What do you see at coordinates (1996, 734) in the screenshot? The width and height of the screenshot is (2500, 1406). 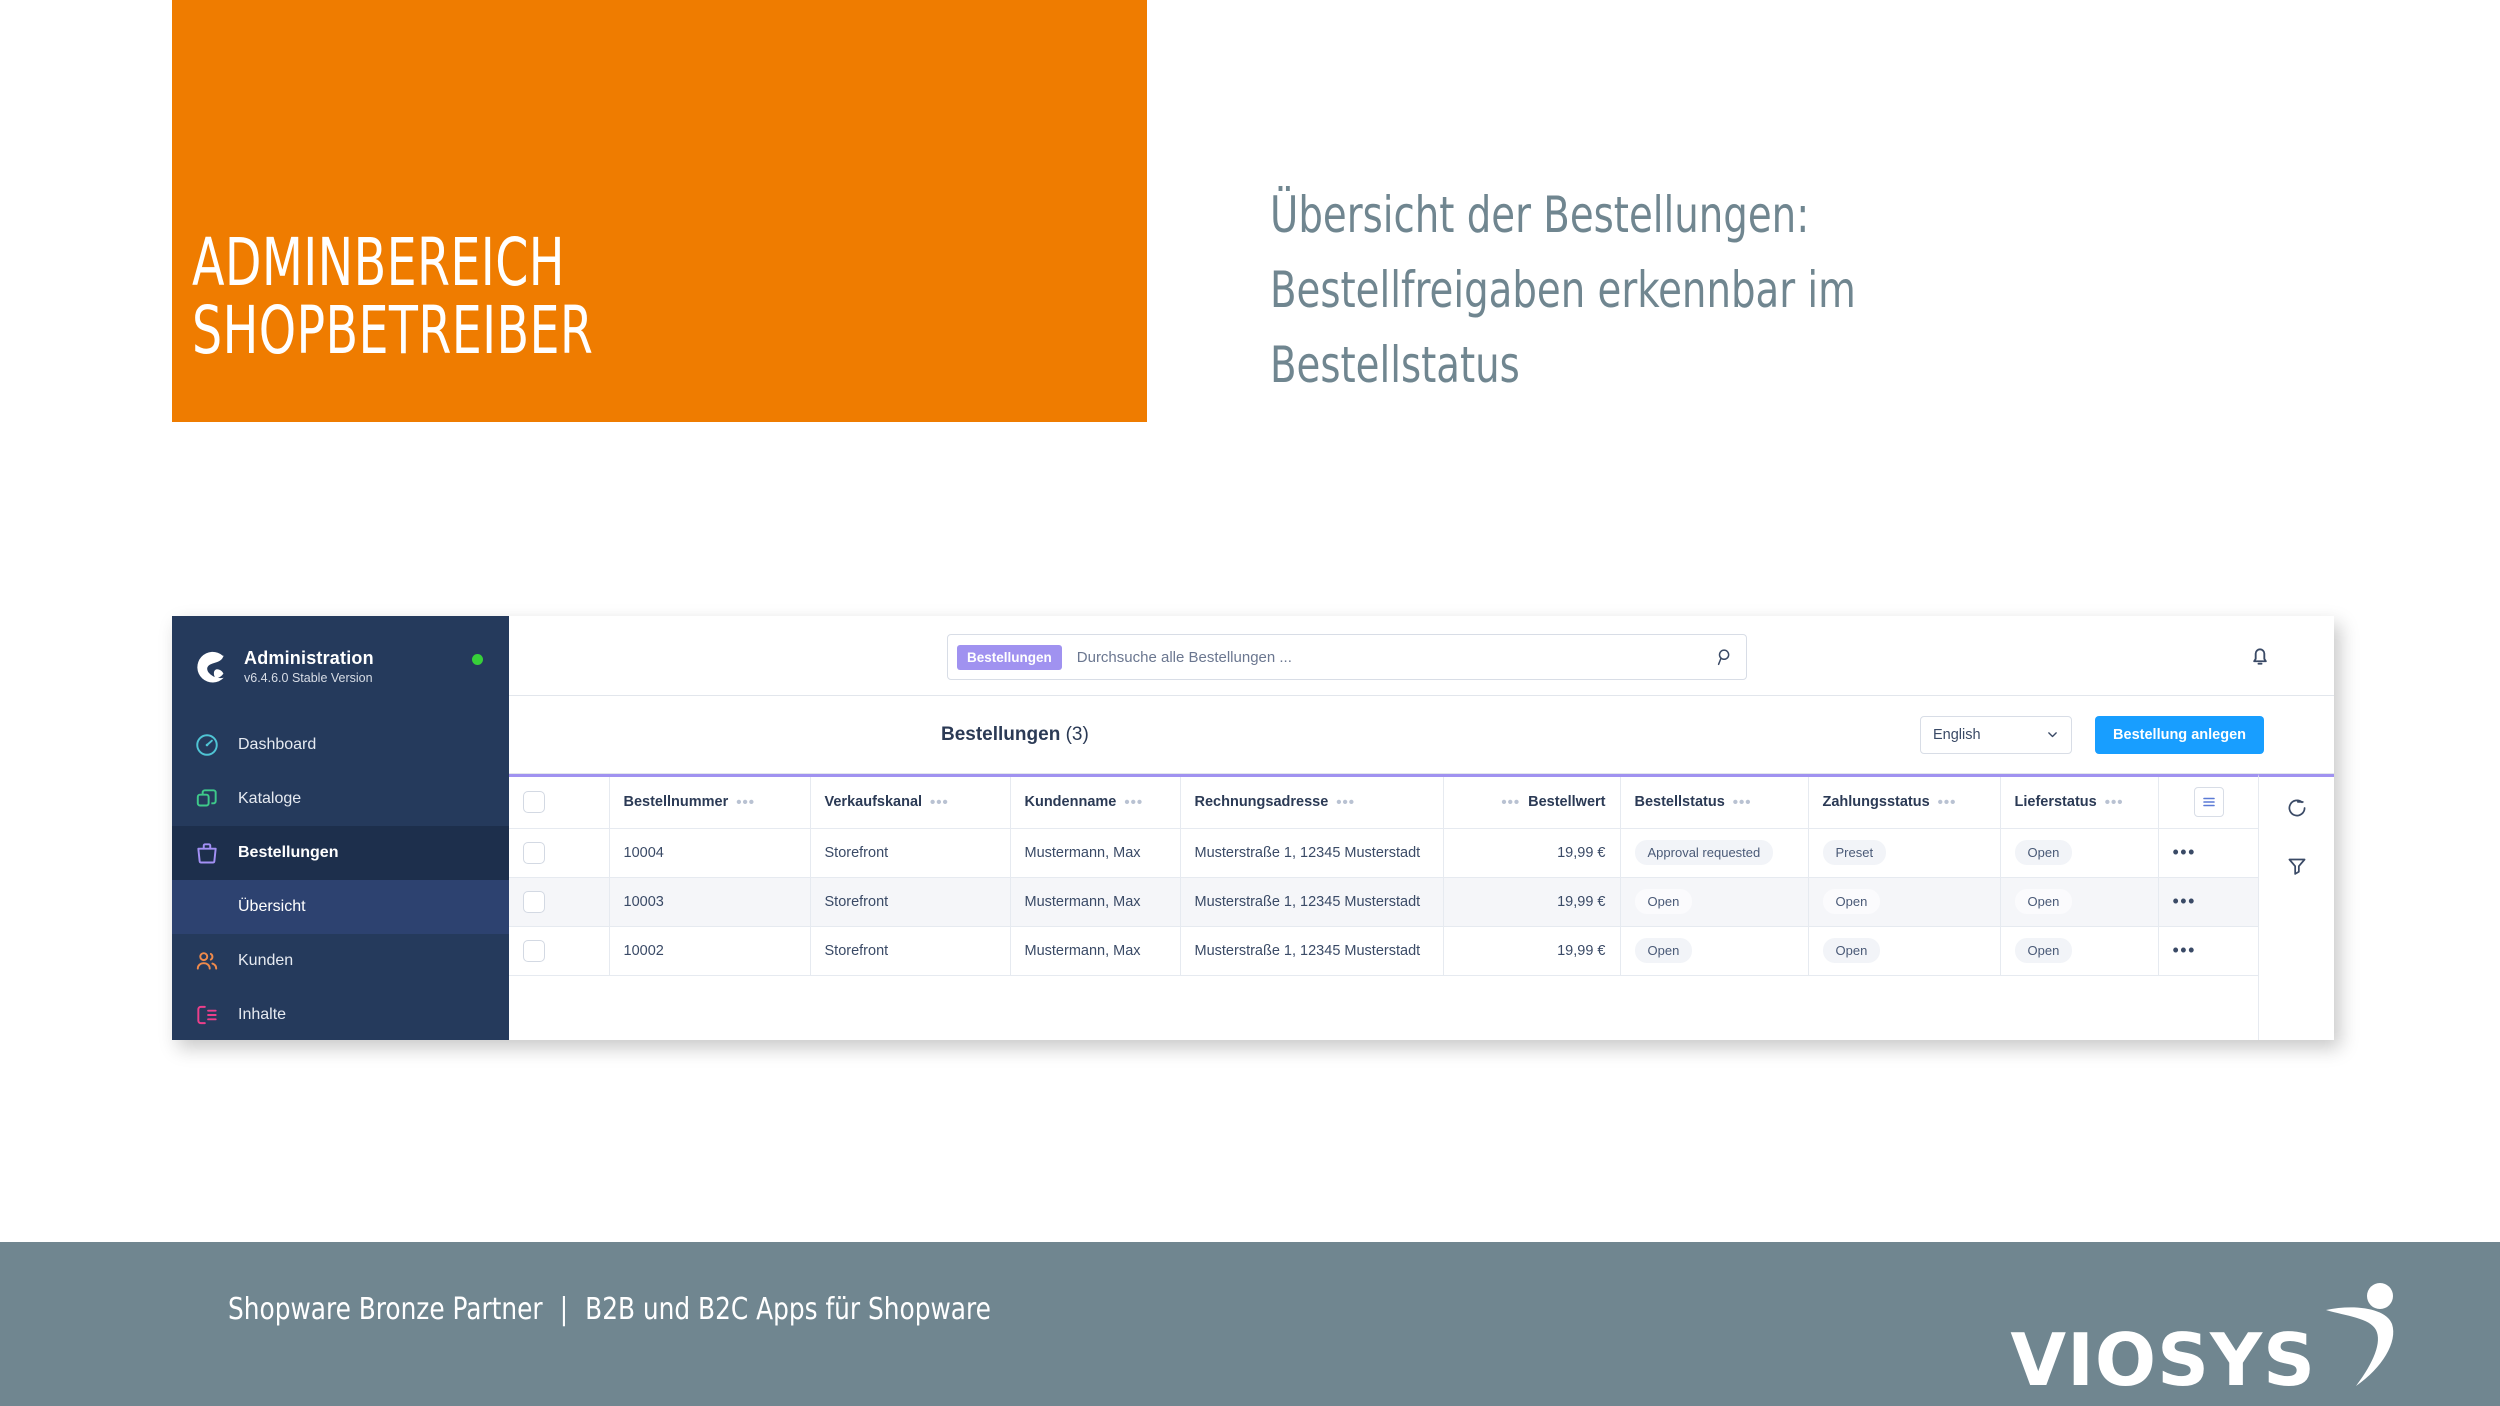 I see `language-select: English` at bounding box center [1996, 734].